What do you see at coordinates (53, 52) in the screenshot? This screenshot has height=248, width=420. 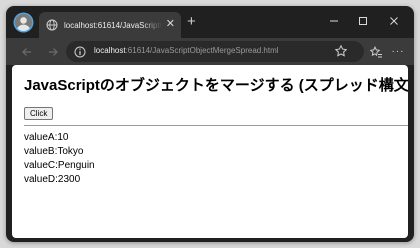 I see `forward-arrow-icon` at bounding box center [53, 52].